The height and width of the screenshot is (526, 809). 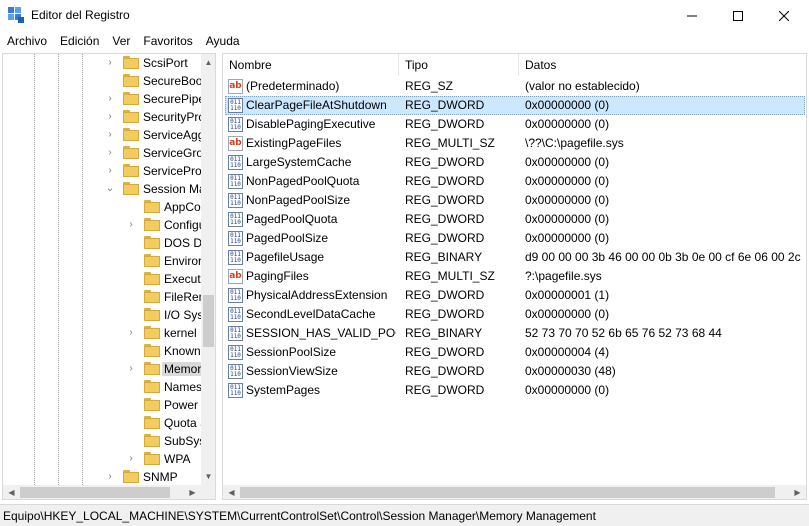 I want to click on value-row: ab PagingFiles REG_MULTI_SZ ?:\pagefile.sys, so click(x=514, y=276).